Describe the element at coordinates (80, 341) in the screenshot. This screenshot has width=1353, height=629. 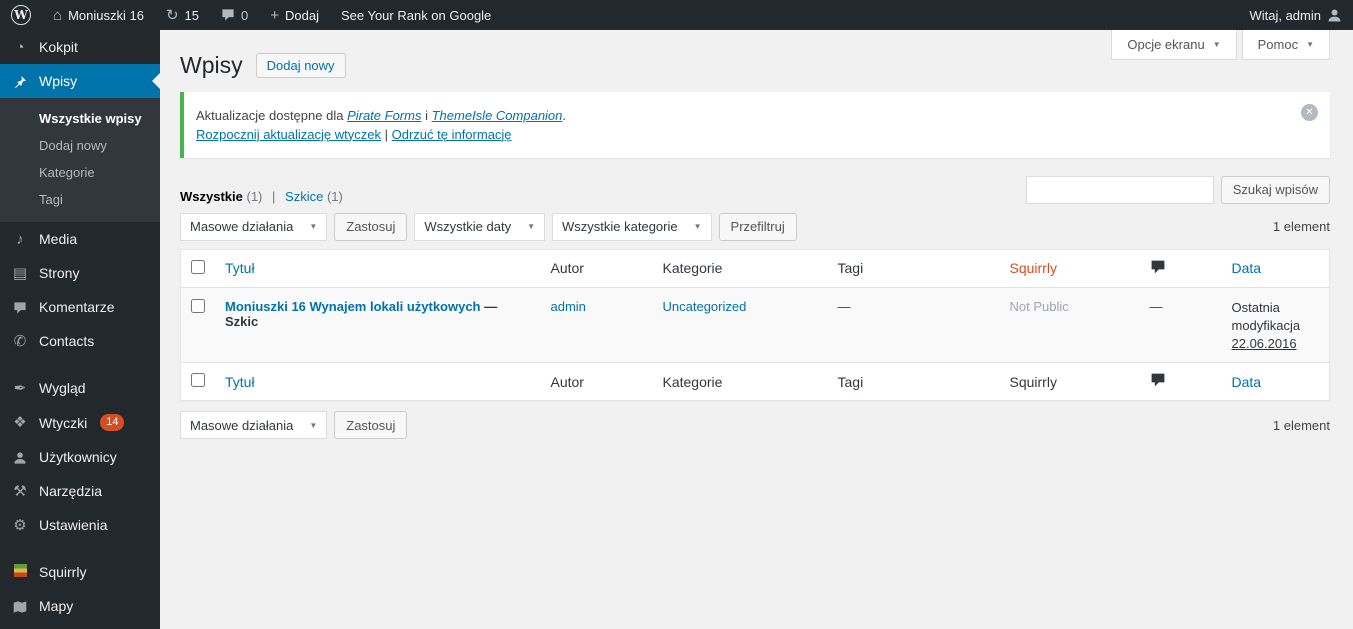
I see `sidebar-item-contacts: ✆ Contacts` at that location.